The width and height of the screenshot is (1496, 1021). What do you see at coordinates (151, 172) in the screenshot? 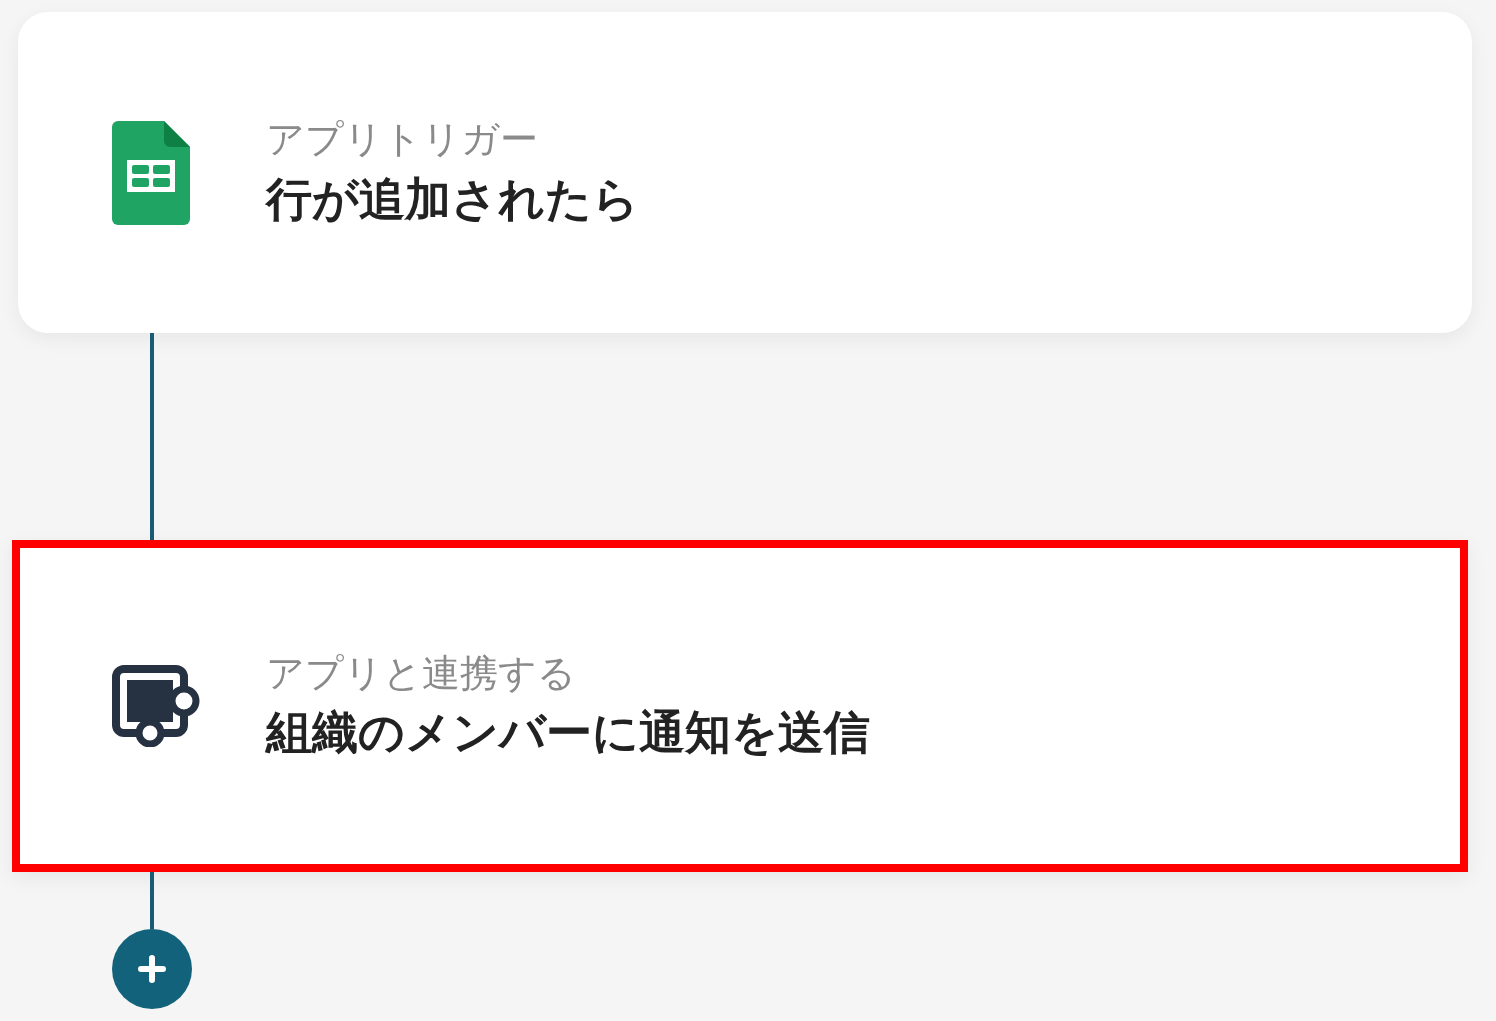
I see `spreadsheet-icon` at bounding box center [151, 172].